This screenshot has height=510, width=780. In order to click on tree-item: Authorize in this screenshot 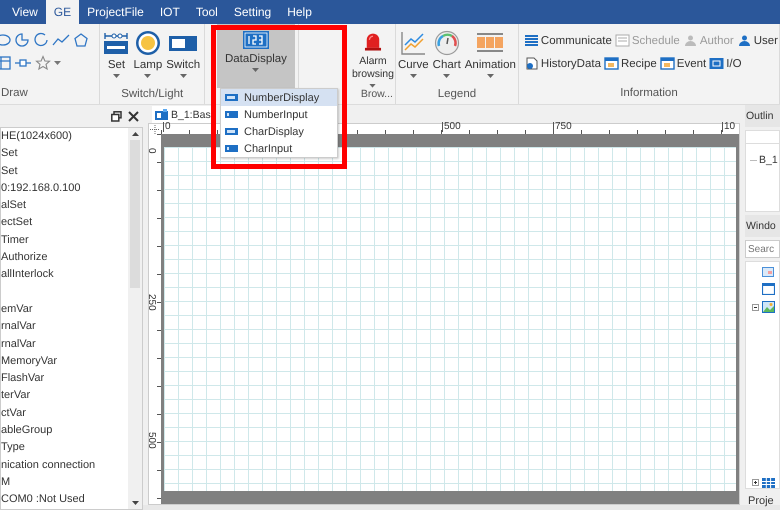, I will do `click(64, 257)`.